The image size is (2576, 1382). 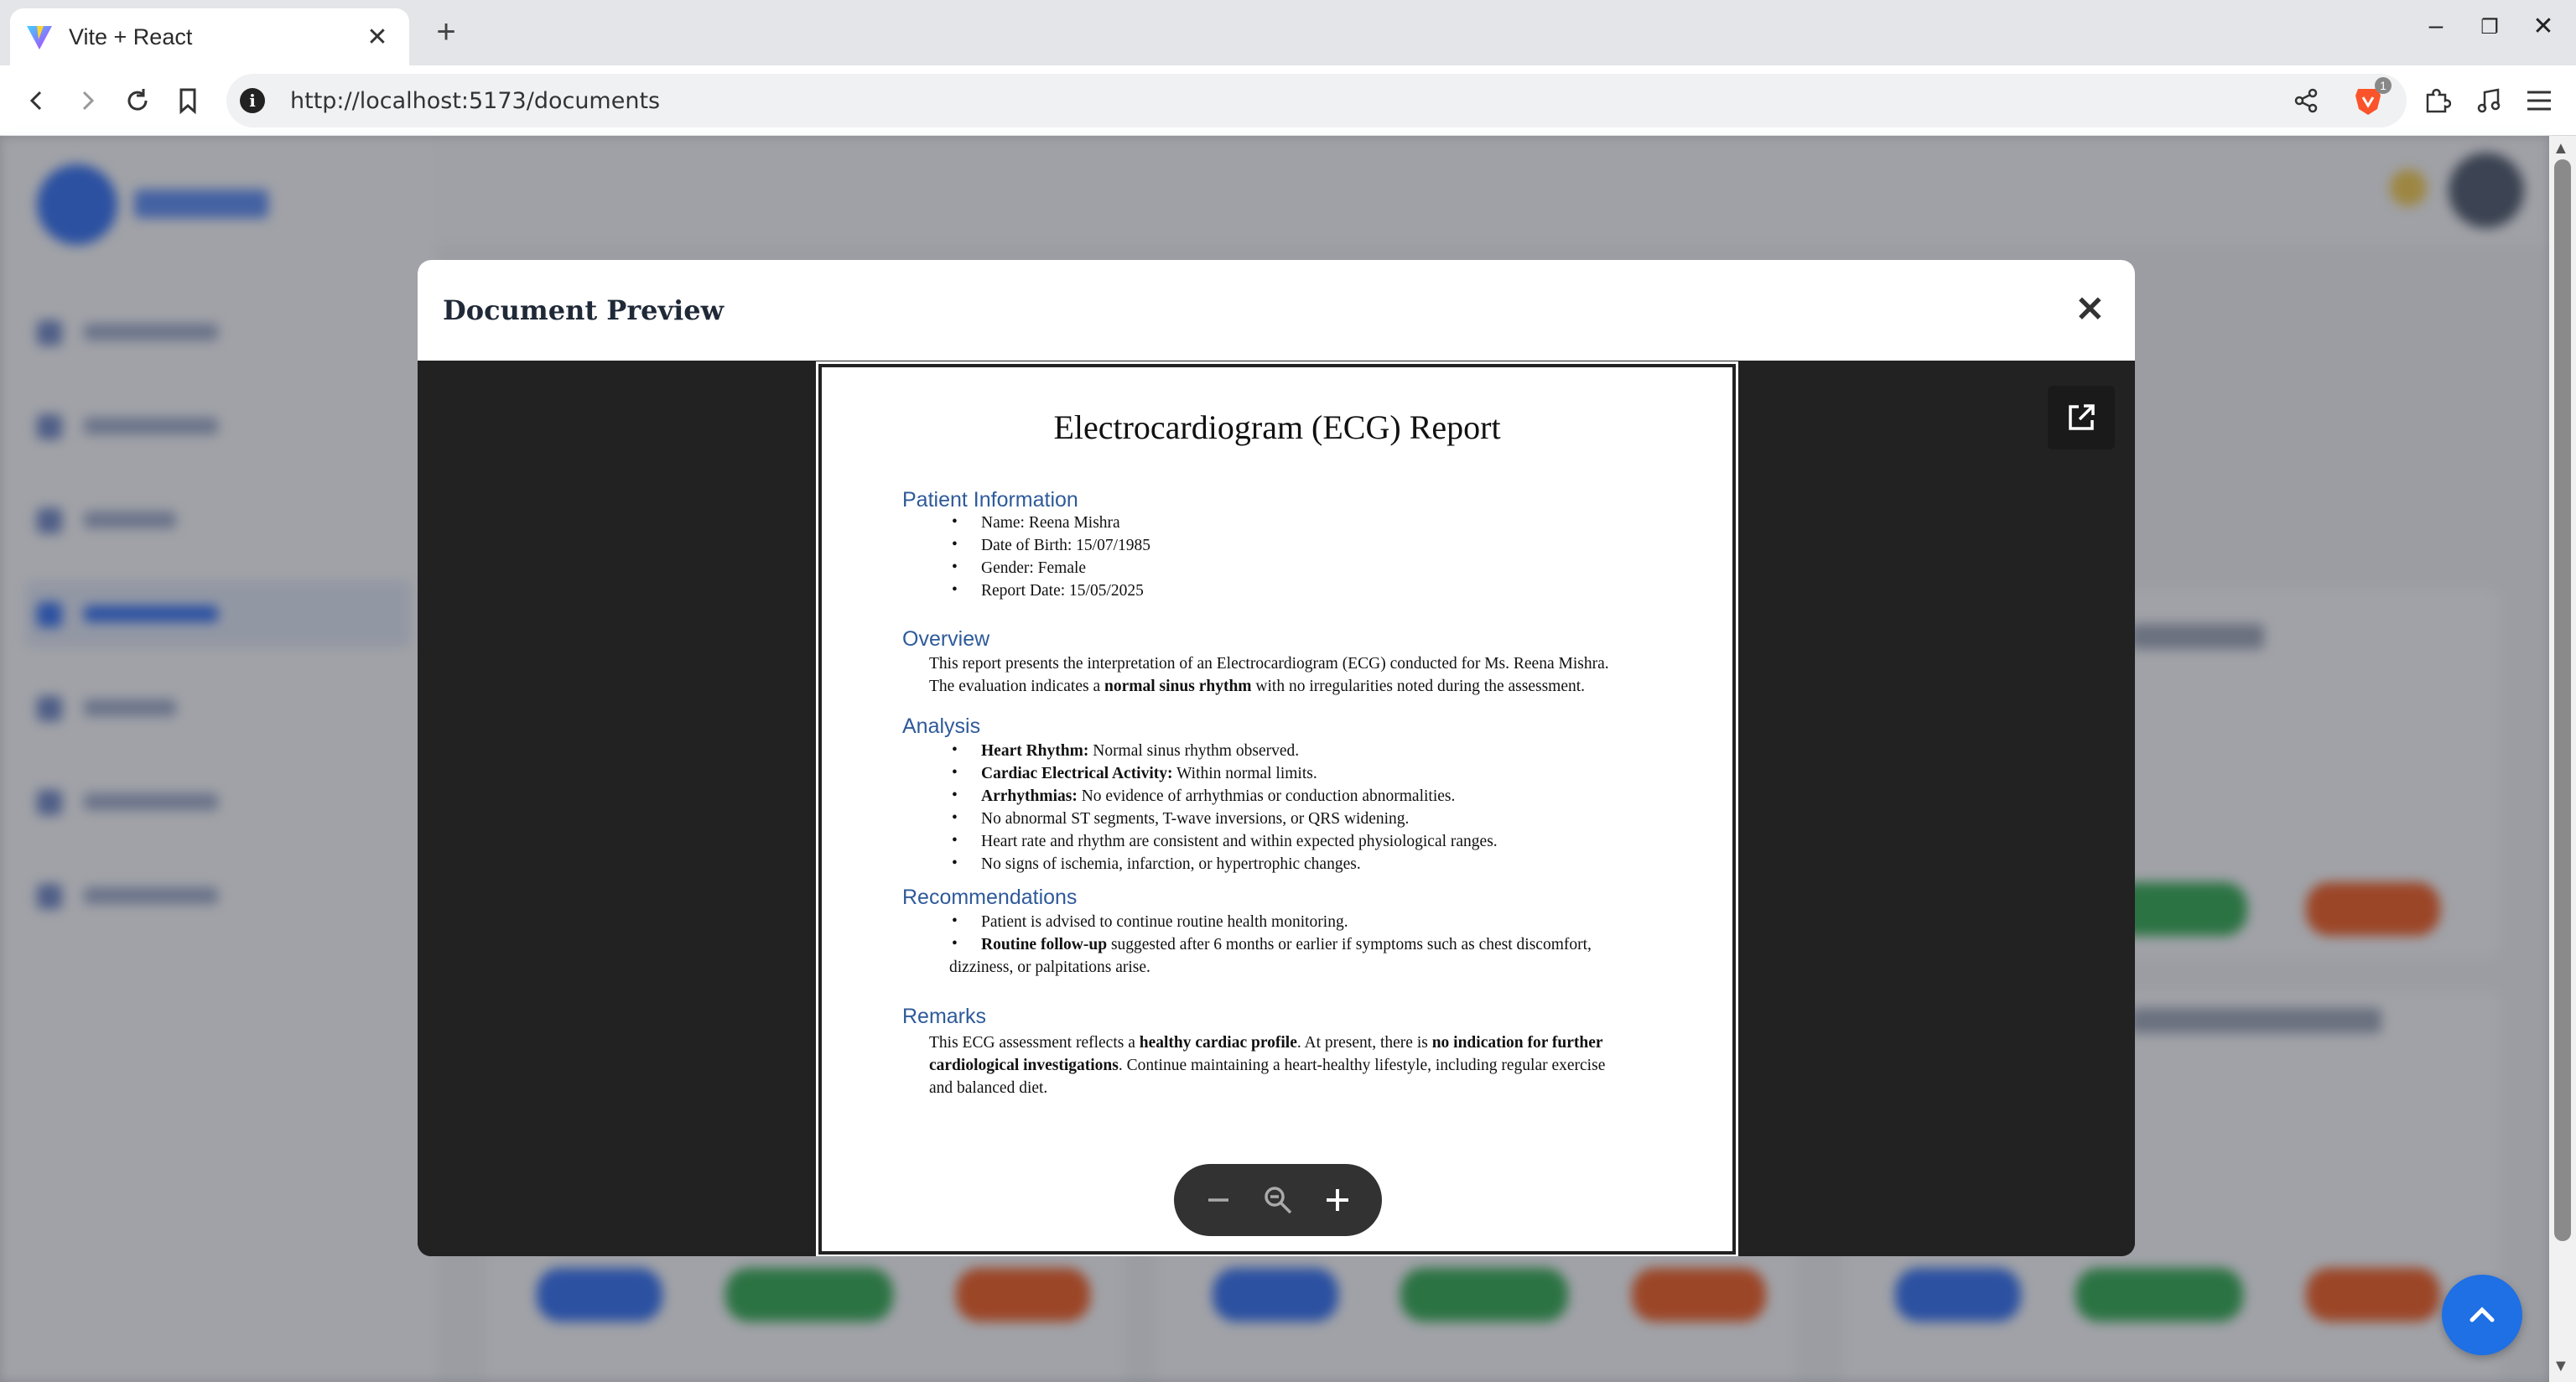 I want to click on open-in-new-tab-button, so click(x=2081, y=417).